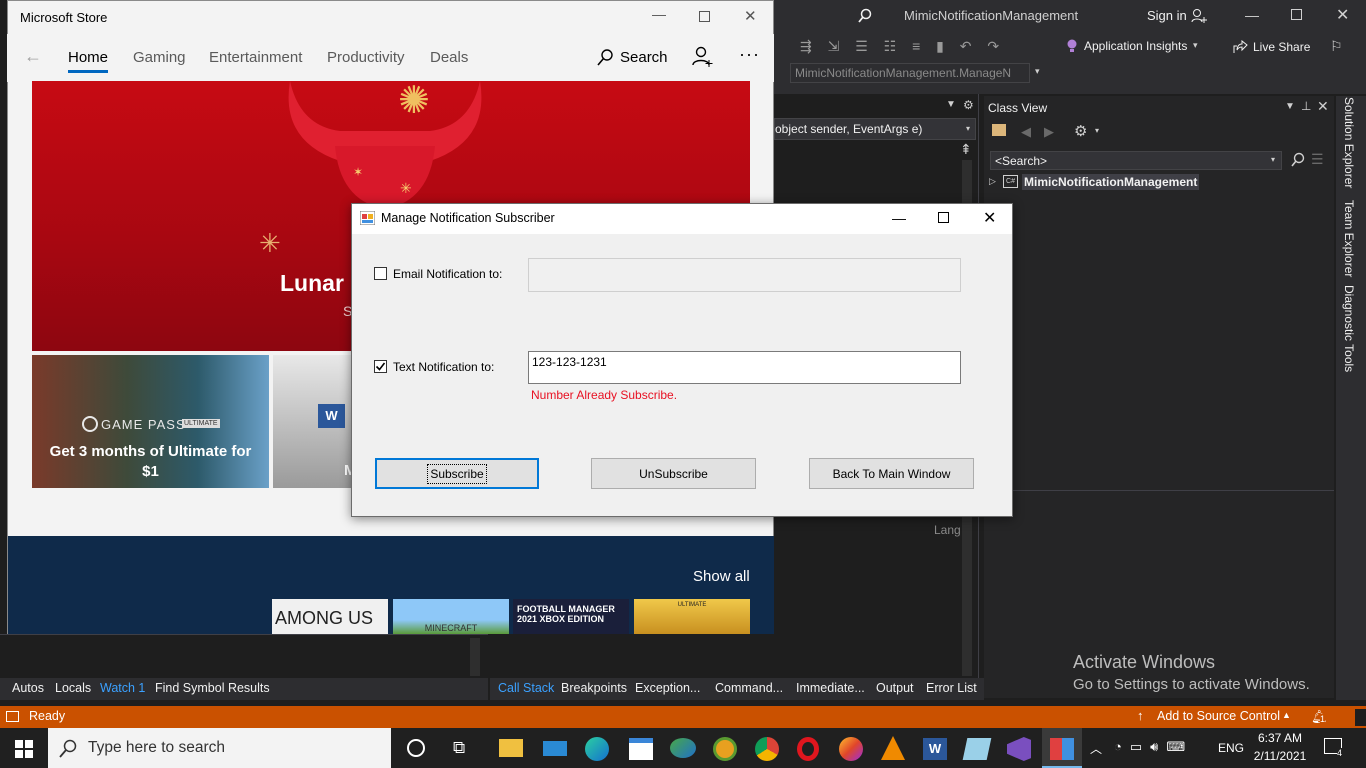  I want to click on subscribe-button: Subscribe, so click(457, 473).